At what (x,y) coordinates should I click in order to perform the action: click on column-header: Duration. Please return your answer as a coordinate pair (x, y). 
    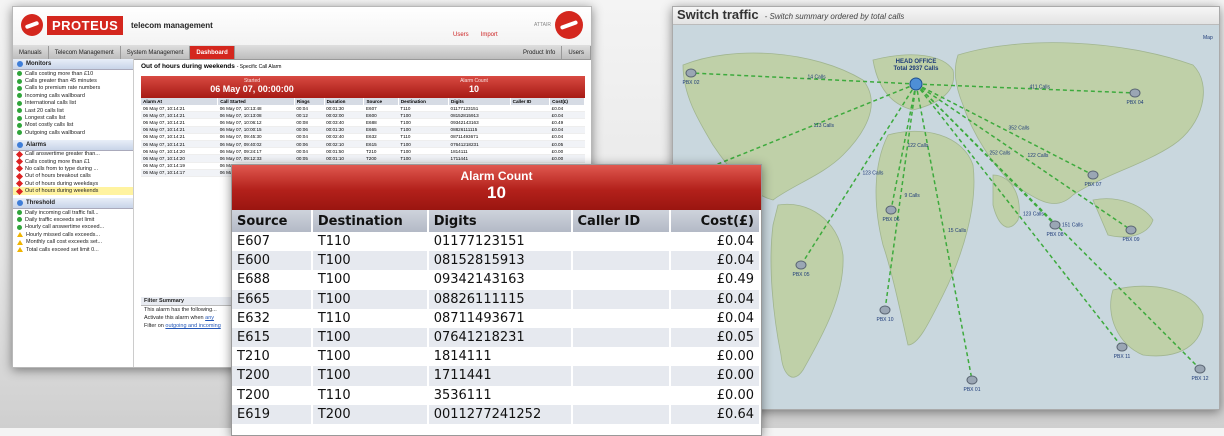
    Looking at the image, I should click on (344, 101).